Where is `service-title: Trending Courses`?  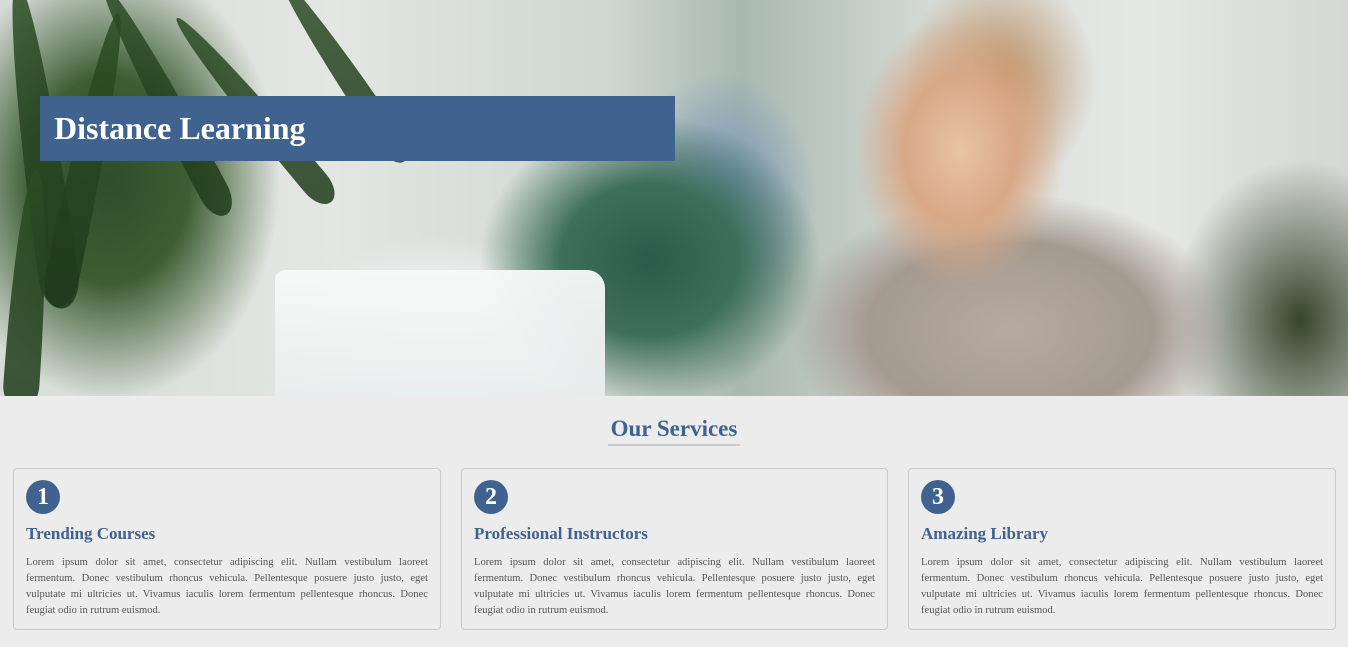 service-title: Trending Courses is located at coordinates (91, 533).